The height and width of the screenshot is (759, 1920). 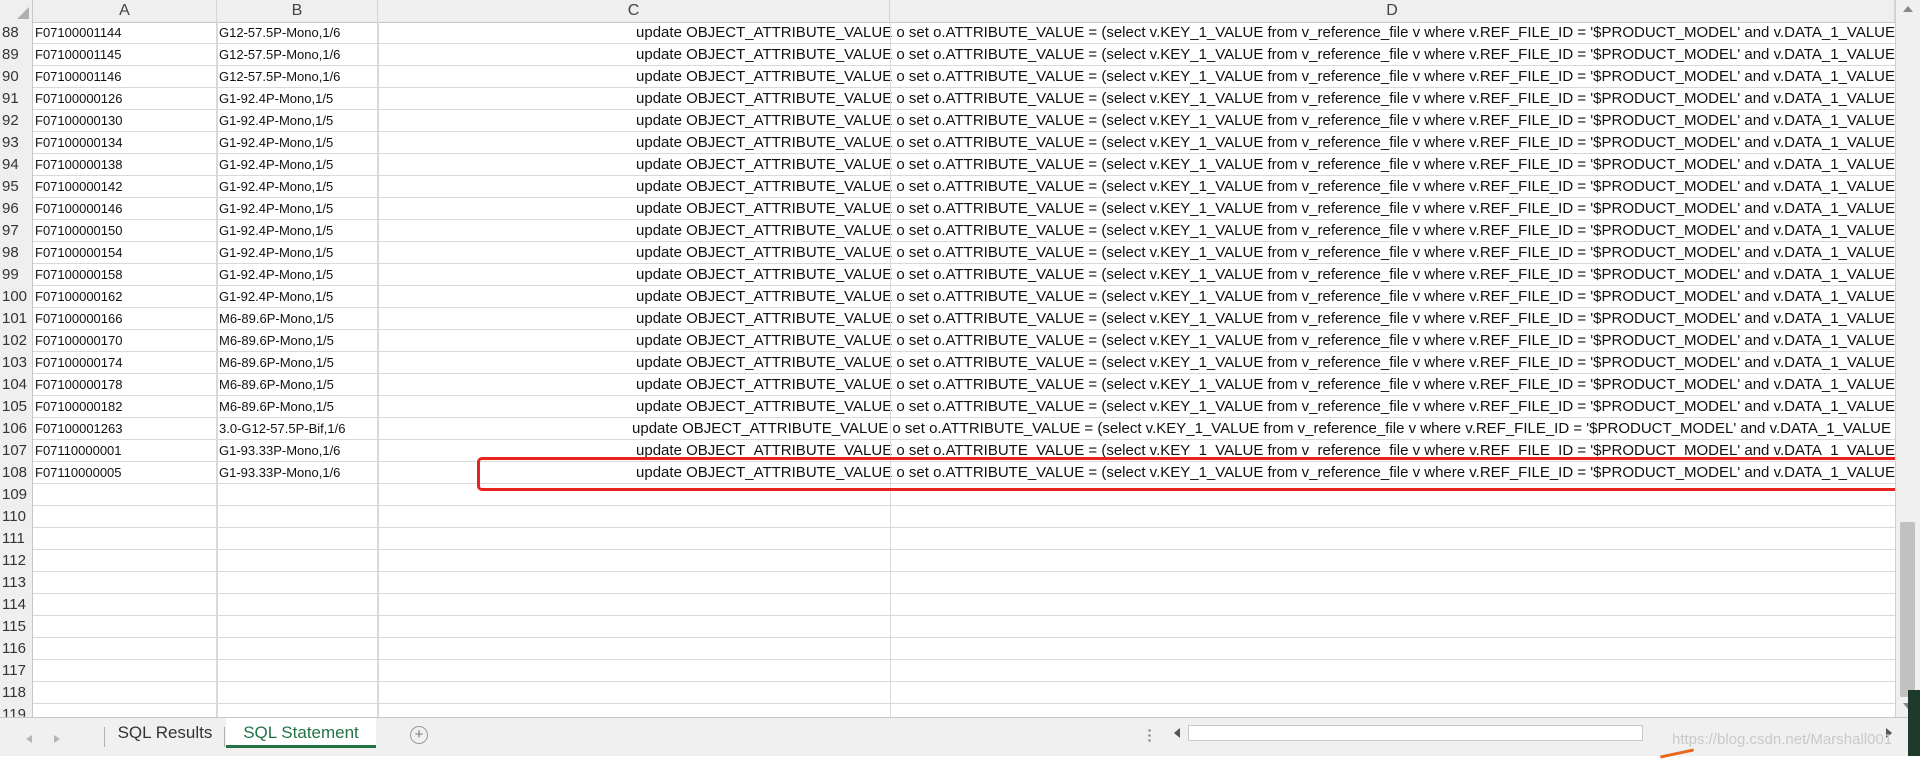 I want to click on column-header-c: C, so click(x=634, y=11).